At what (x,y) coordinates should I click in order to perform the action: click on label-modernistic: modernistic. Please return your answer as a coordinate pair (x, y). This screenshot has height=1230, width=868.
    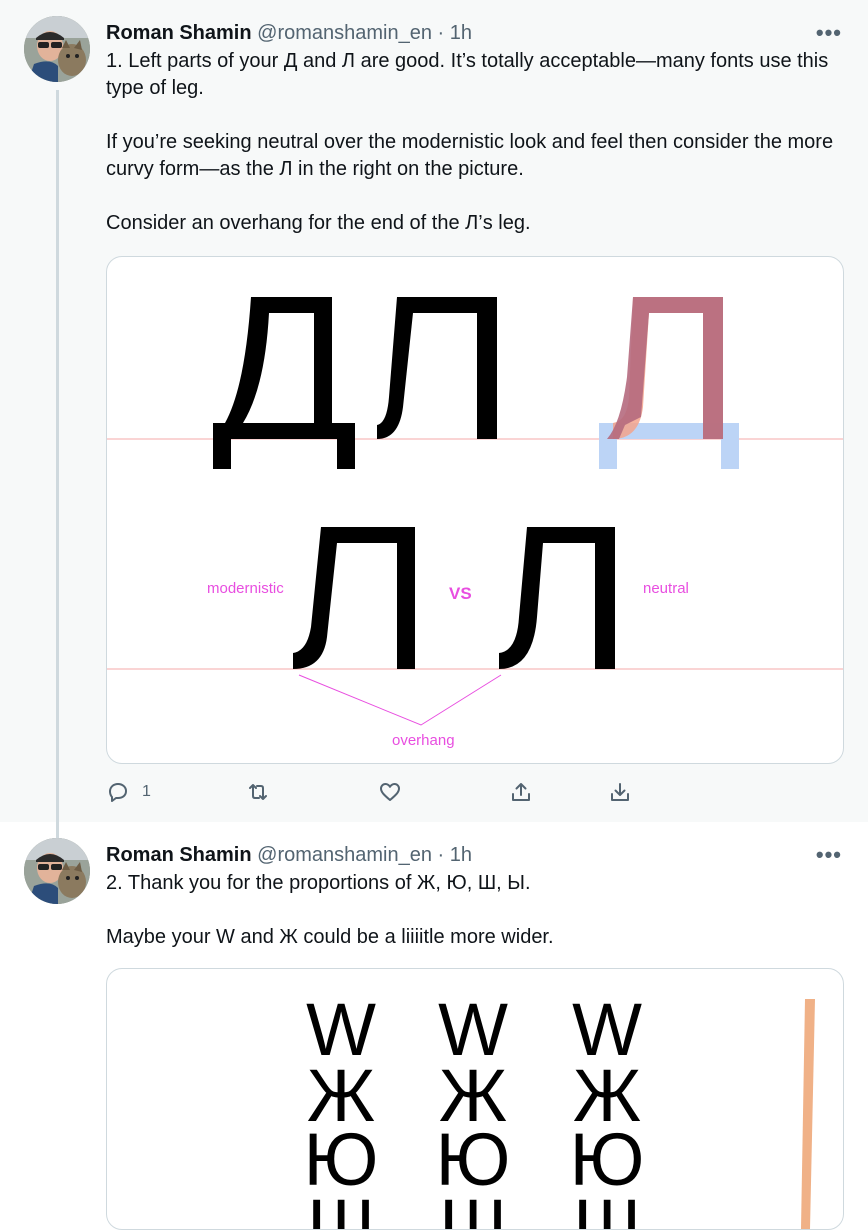
    Looking at the image, I should click on (245, 588).